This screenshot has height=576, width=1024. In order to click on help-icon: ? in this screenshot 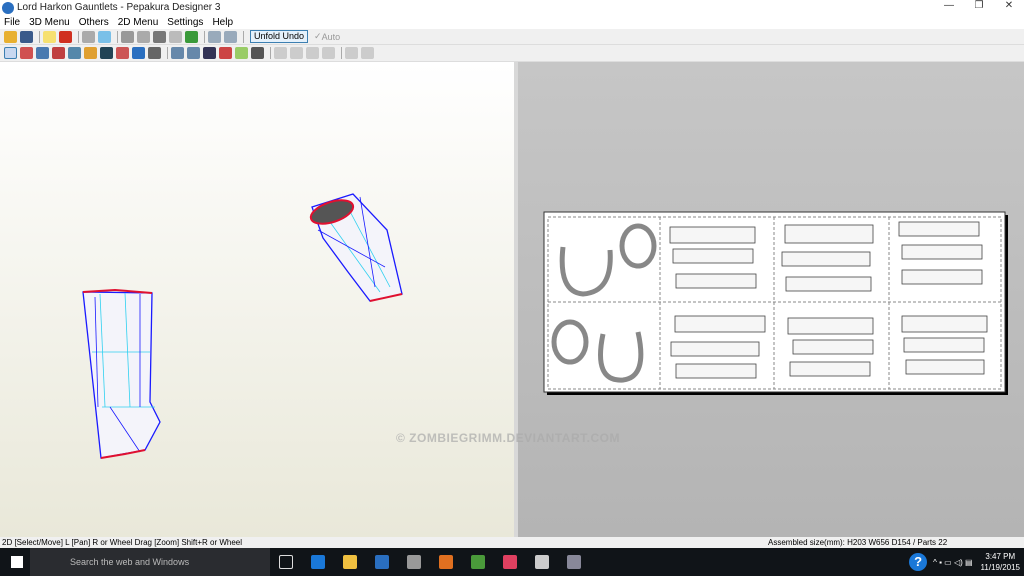, I will do `click(918, 562)`.